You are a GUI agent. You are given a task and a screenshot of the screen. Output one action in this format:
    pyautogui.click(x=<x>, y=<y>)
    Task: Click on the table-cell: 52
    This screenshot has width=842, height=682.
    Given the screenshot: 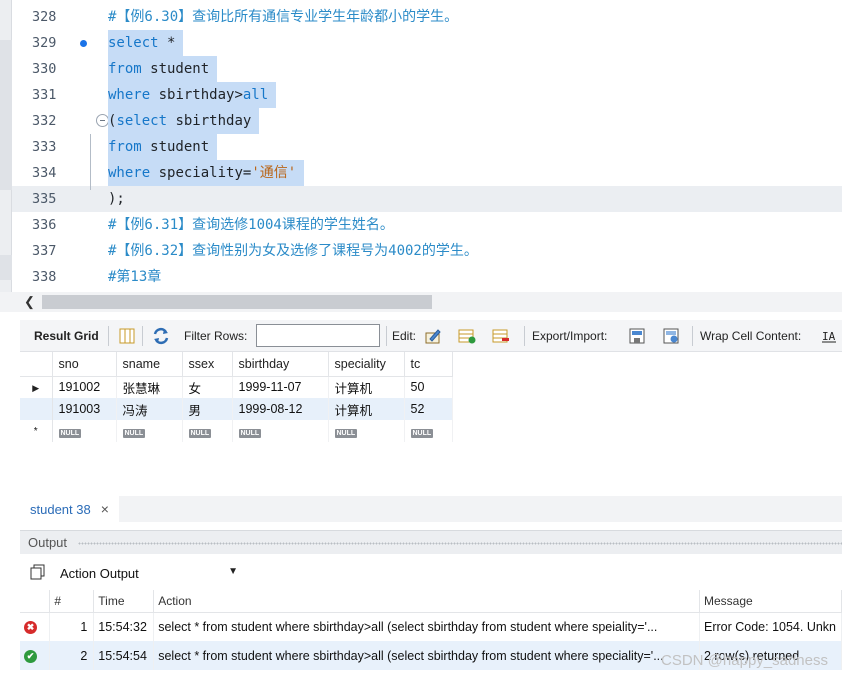 What is the action you would take?
    pyautogui.click(x=428, y=409)
    